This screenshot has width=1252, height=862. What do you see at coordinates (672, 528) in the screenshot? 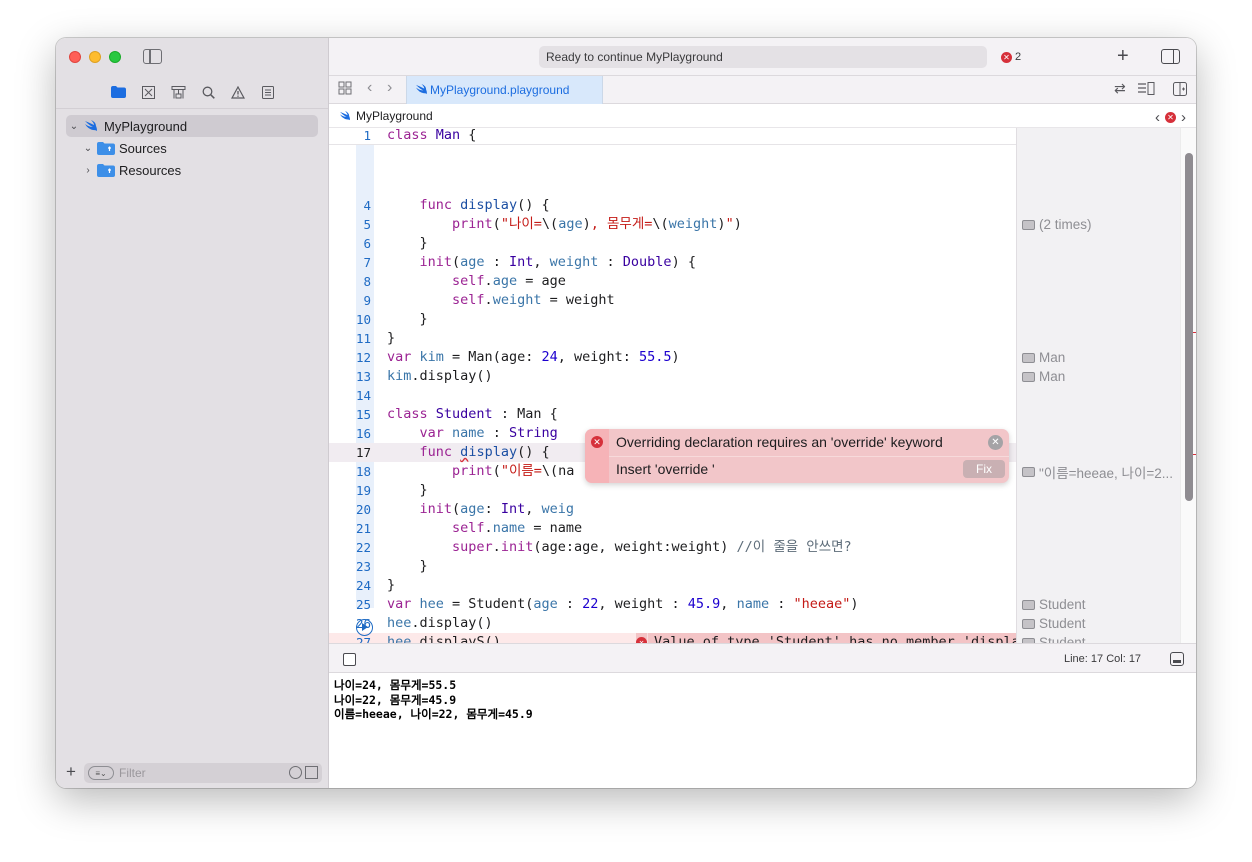
I see `code-line: 21 self.name = name` at bounding box center [672, 528].